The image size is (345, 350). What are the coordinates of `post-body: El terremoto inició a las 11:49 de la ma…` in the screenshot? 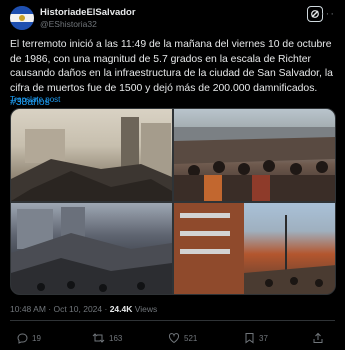 It's located at (171, 66).